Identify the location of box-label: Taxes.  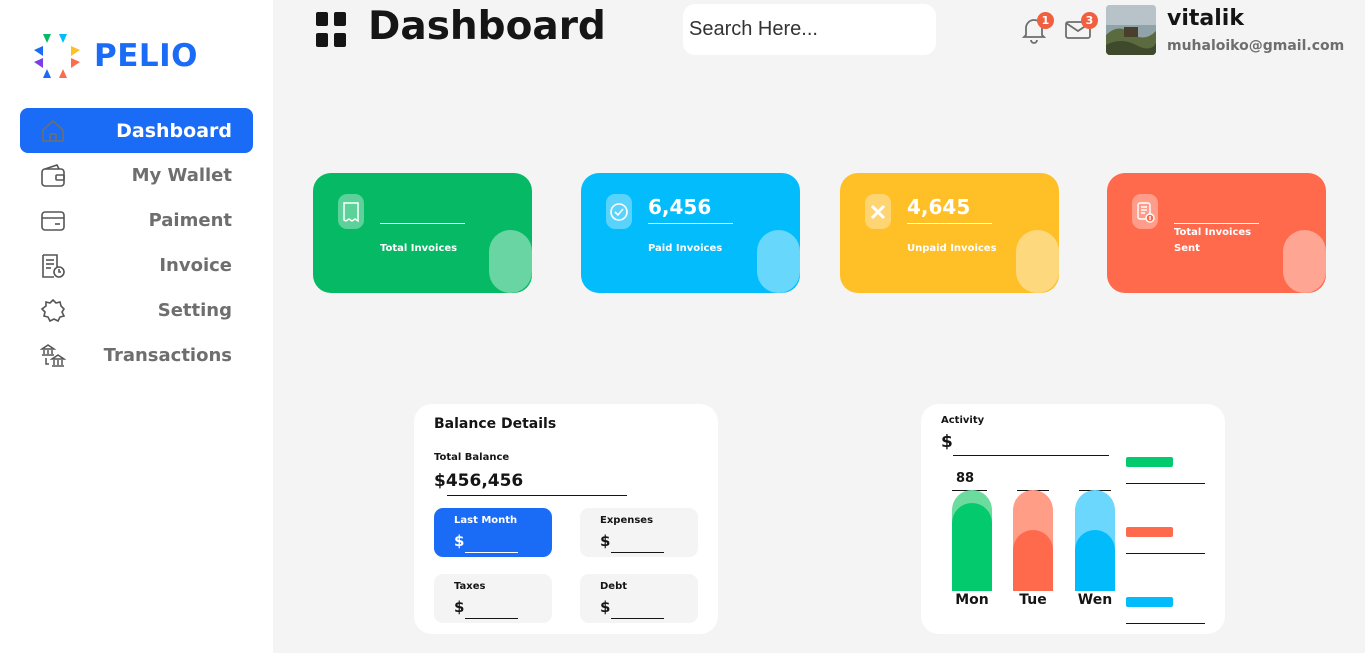
(470, 586).